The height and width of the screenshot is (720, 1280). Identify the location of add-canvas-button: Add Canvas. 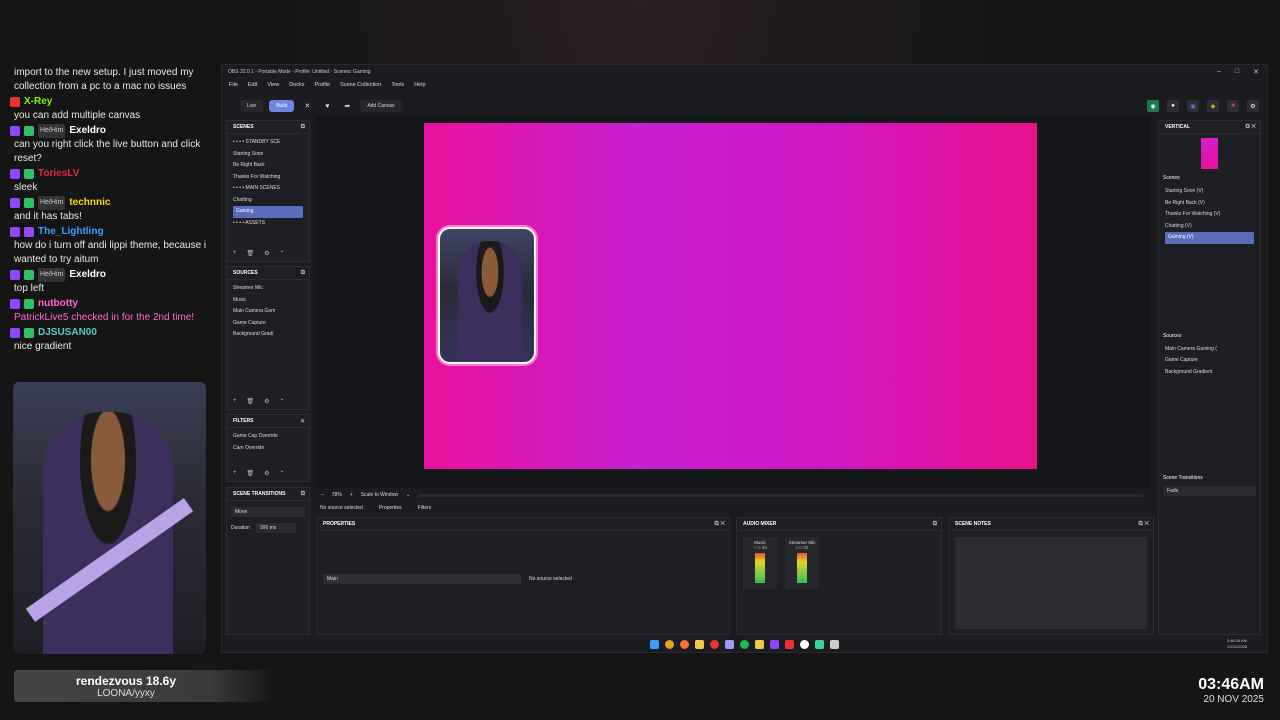
(381, 106).